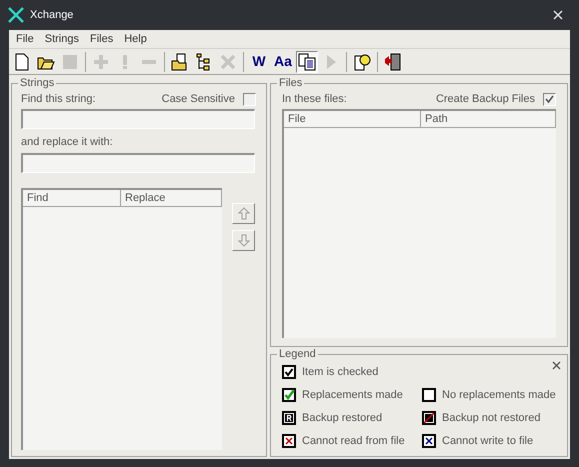 The image size is (579, 467). I want to click on menu-item: Strings, so click(61, 39).